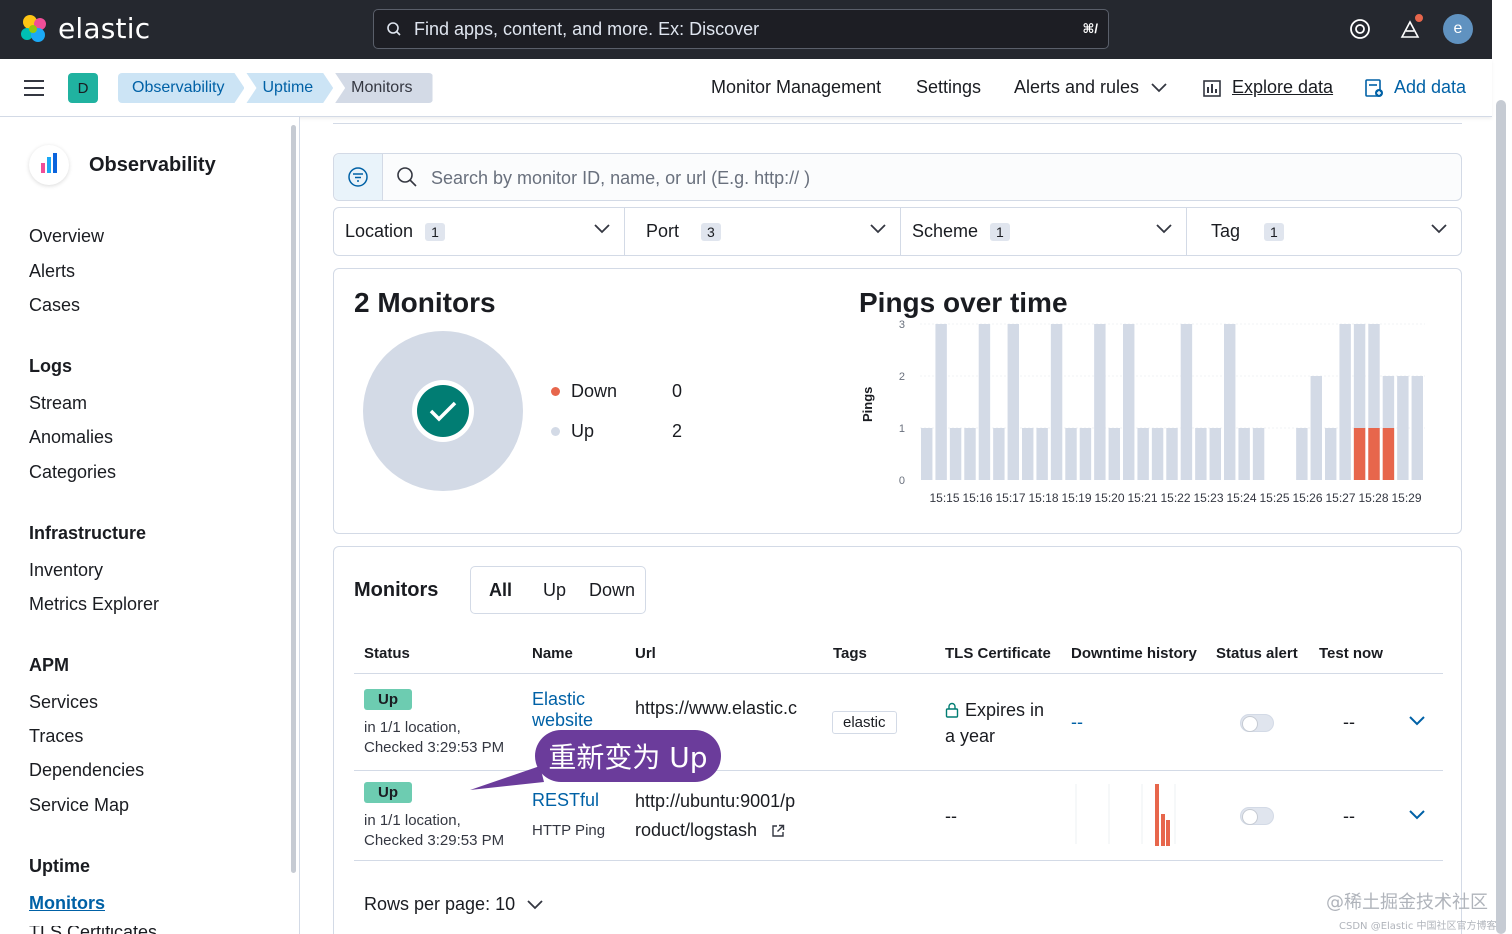 This screenshot has height=934, width=1512. What do you see at coordinates (1267, 87) in the screenshot?
I see `explore-data-link: Explore data` at bounding box center [1267, 87].